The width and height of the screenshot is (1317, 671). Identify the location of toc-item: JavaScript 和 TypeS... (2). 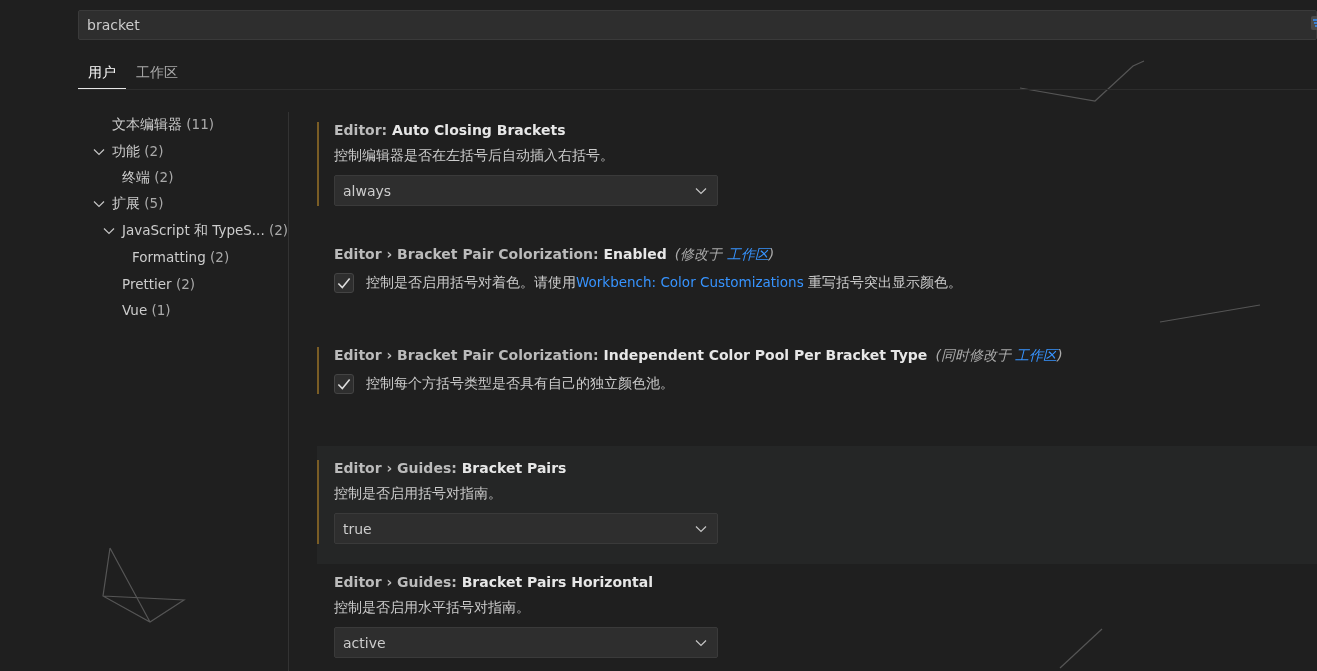
(205, 230).